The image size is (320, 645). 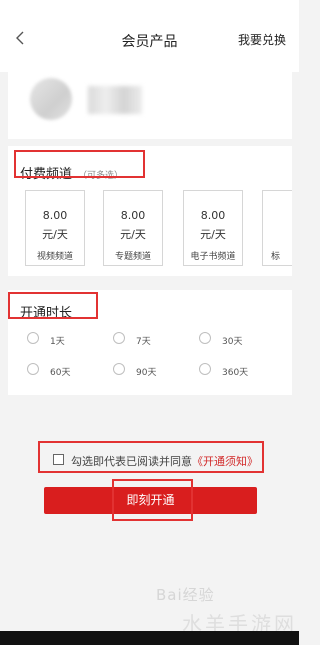 What do you see at coordinates (133, 228) in the screenshot?
I see `channel-option-topic: 8.00 元/天 专题频道` at bounding box center [133, 228].